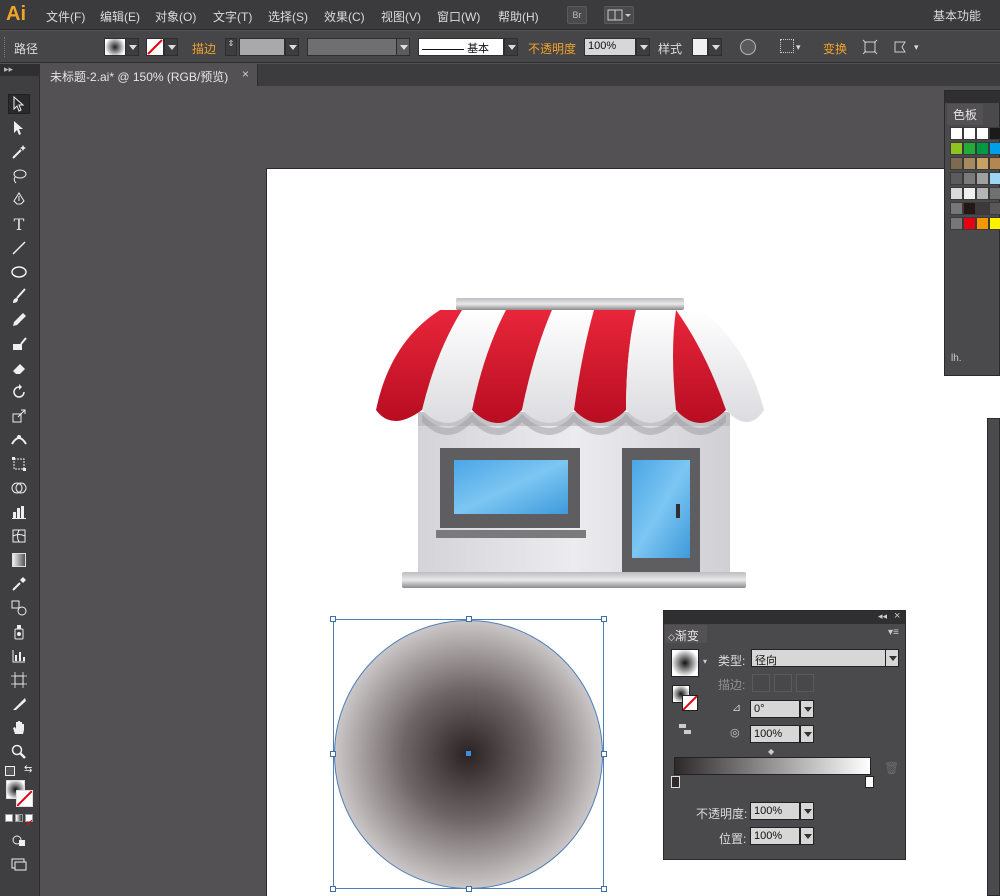 This screenshot has width=1000, height=896. What do you see at coordinates (19, 728) in the screenshot?
I see `hand-tool` at bounding box center [19, 728].